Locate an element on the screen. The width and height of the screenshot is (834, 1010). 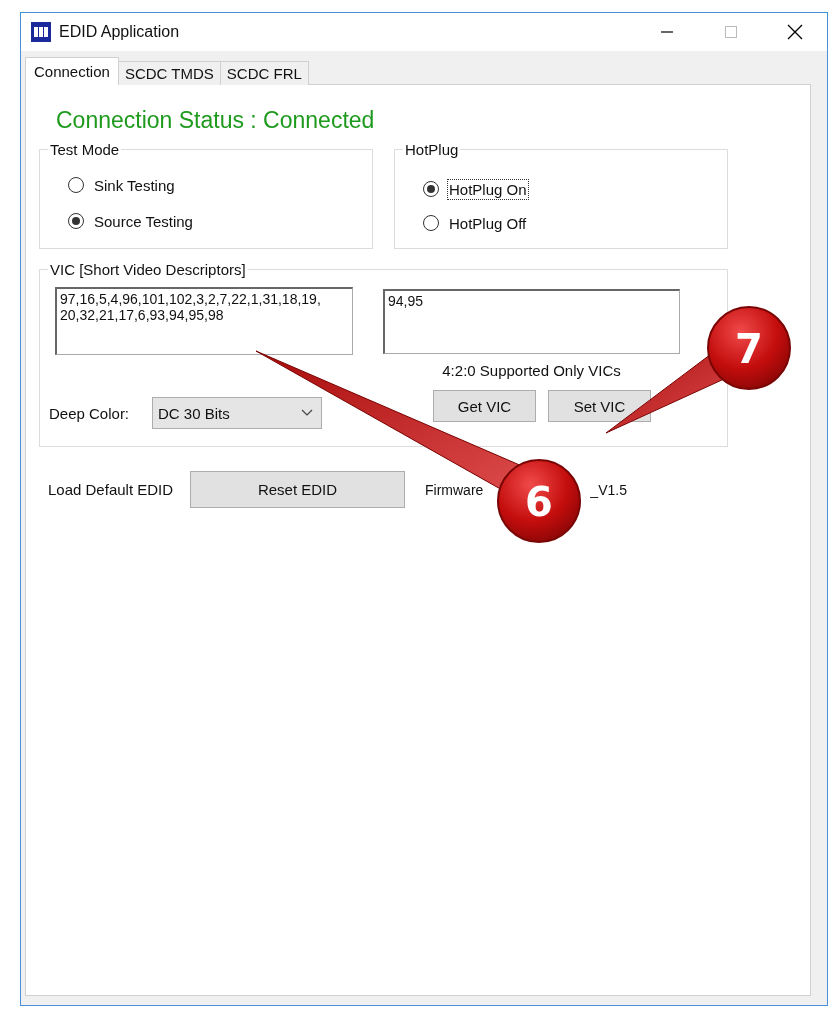
load-default-label: Load Default EDID is located at coordinates (111, 489).